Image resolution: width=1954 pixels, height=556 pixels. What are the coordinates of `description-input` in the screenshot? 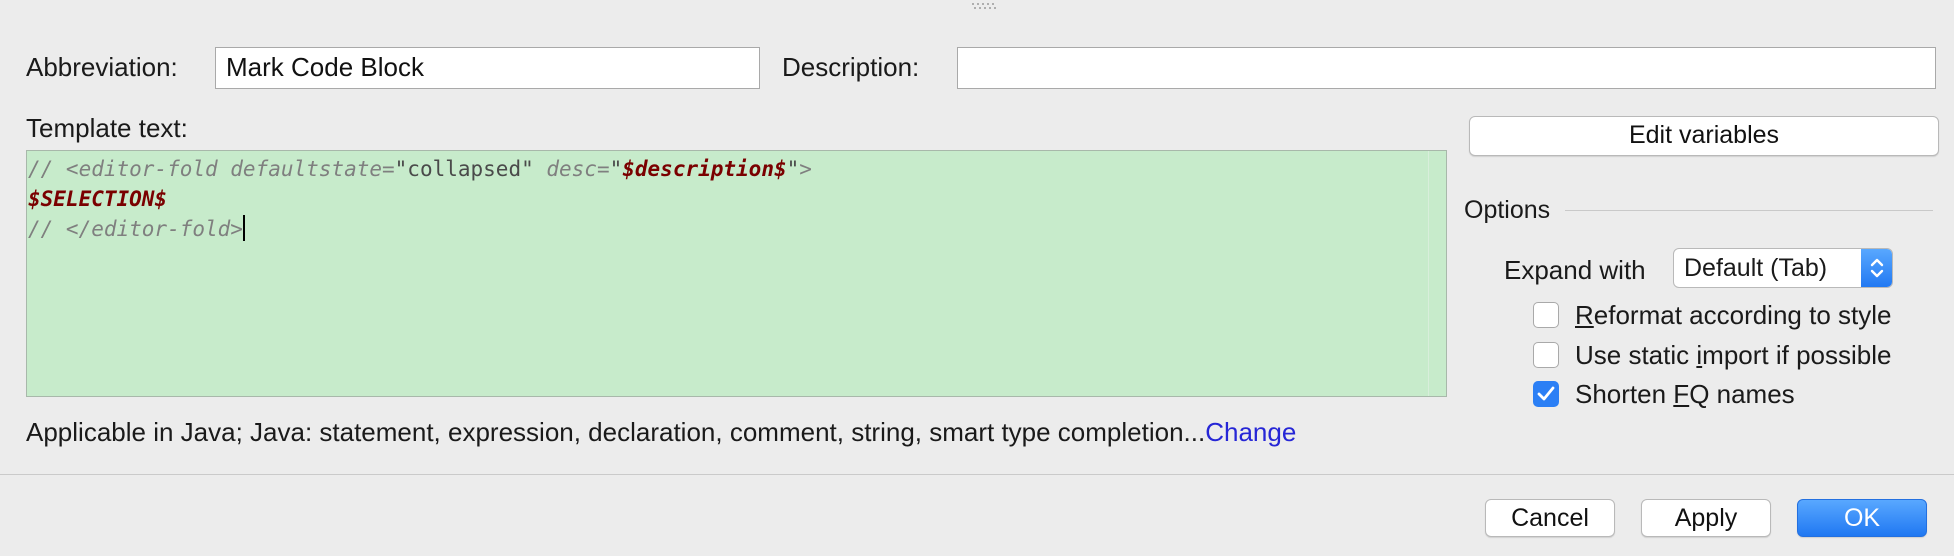 It's located at (1446, 68).